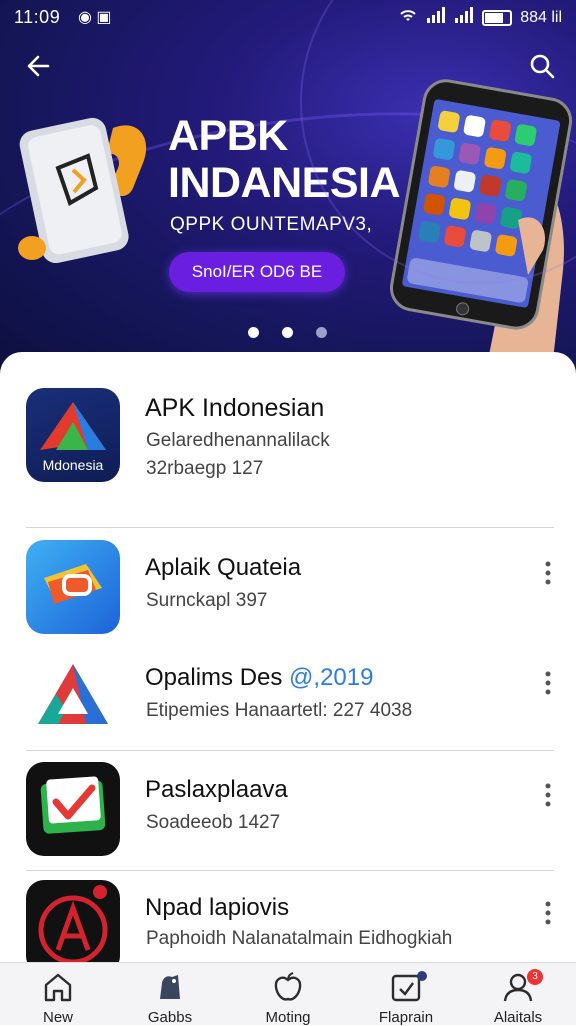 Image resolution: width=576 pixels, height=1026 pixels. Describe the element at coordinates (88, 193) in the screenshot. I see `promo-illustration-left` at that location.